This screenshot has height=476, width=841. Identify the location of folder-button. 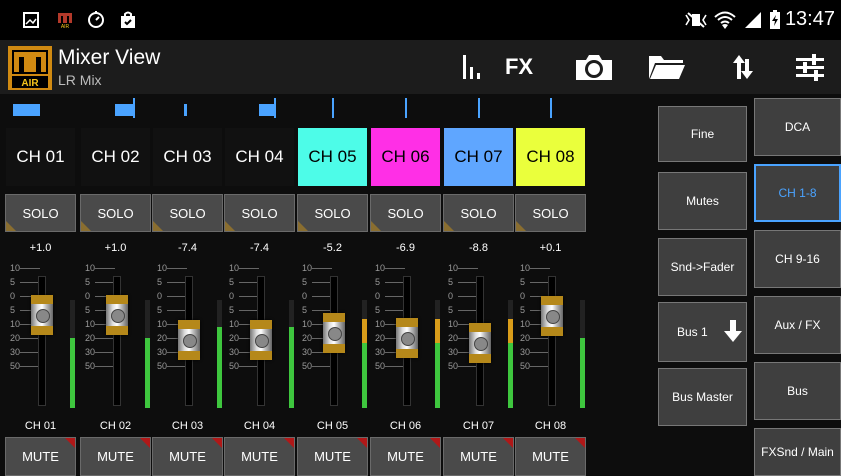
(667, 67).